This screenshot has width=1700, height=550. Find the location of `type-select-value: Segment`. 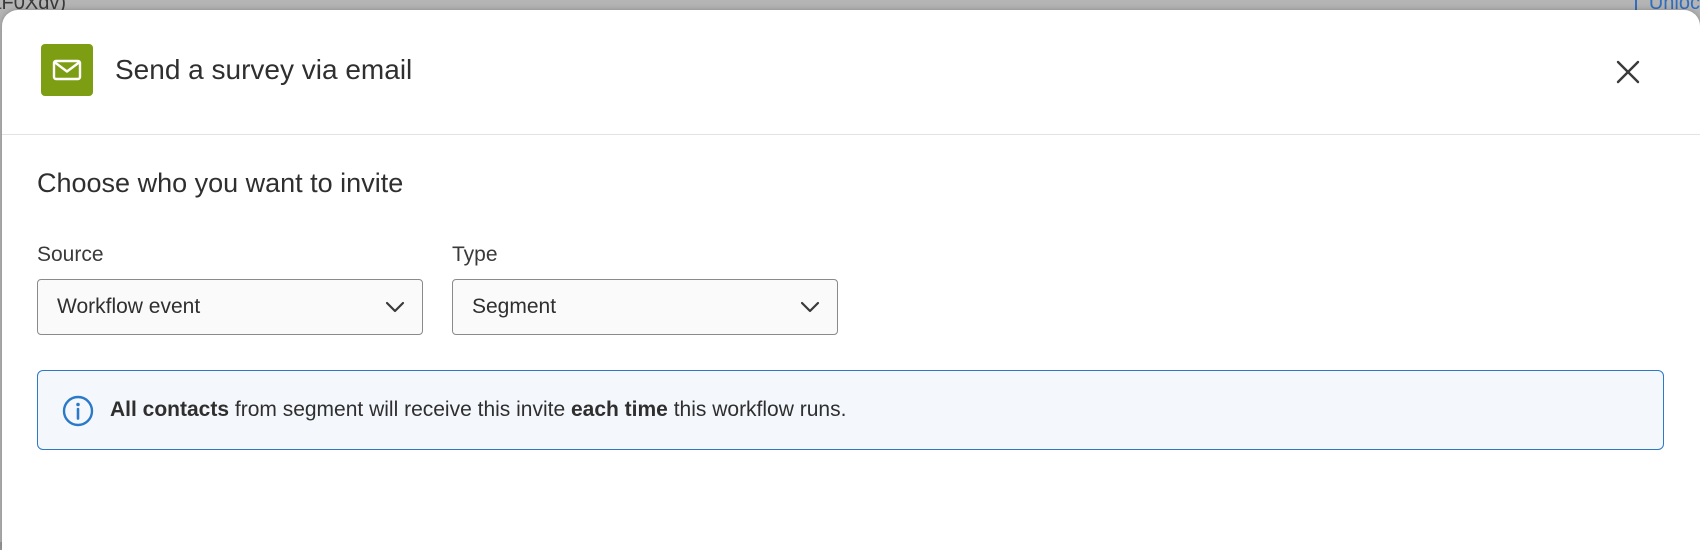

type-select-value: Segment is located at coordinates (514, 306).